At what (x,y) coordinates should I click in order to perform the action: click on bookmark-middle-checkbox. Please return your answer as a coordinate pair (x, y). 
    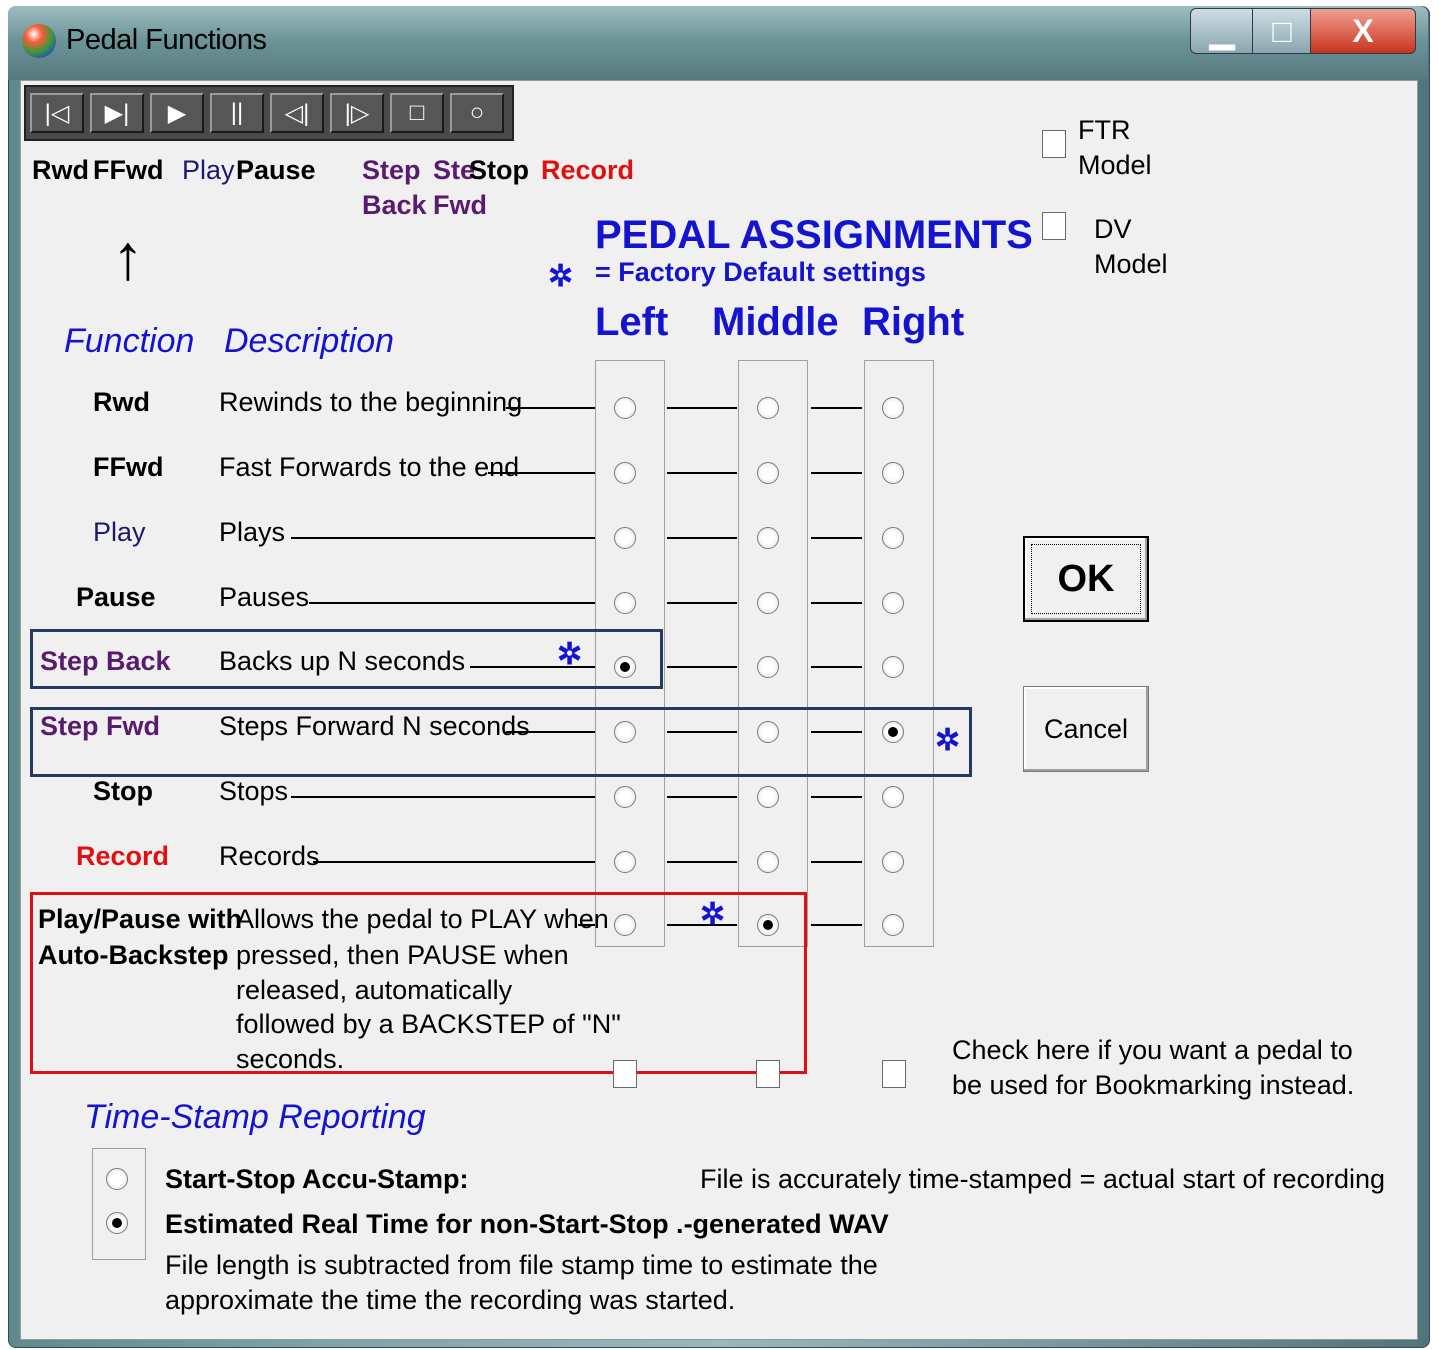
    Looking at the image, I should click on (768, 1074).